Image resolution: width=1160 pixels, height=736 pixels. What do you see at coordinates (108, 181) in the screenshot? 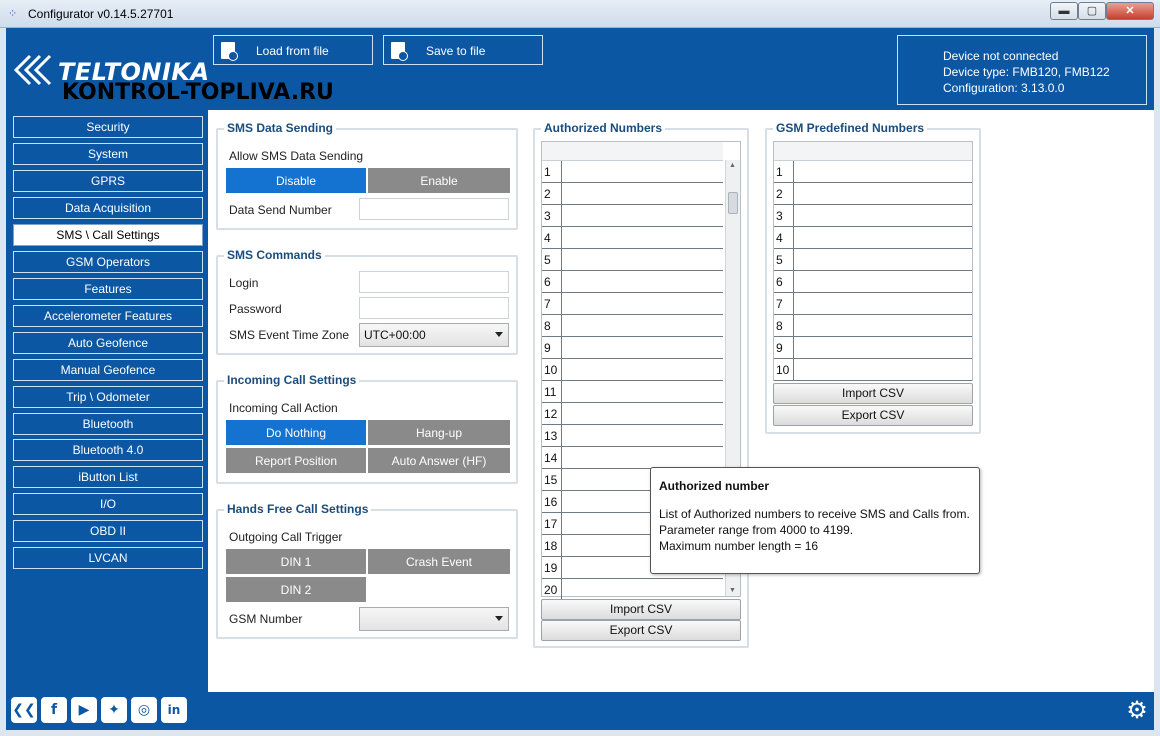
I see `sidebar-item-gprs: GPRS` at bounding box center [108, 181].